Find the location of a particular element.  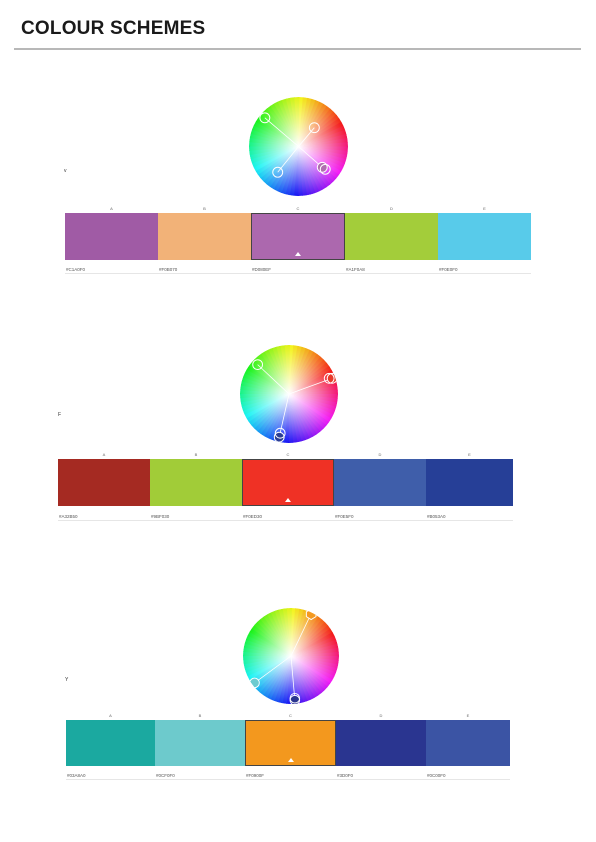

title-divider is located at coordinates (297, 49).